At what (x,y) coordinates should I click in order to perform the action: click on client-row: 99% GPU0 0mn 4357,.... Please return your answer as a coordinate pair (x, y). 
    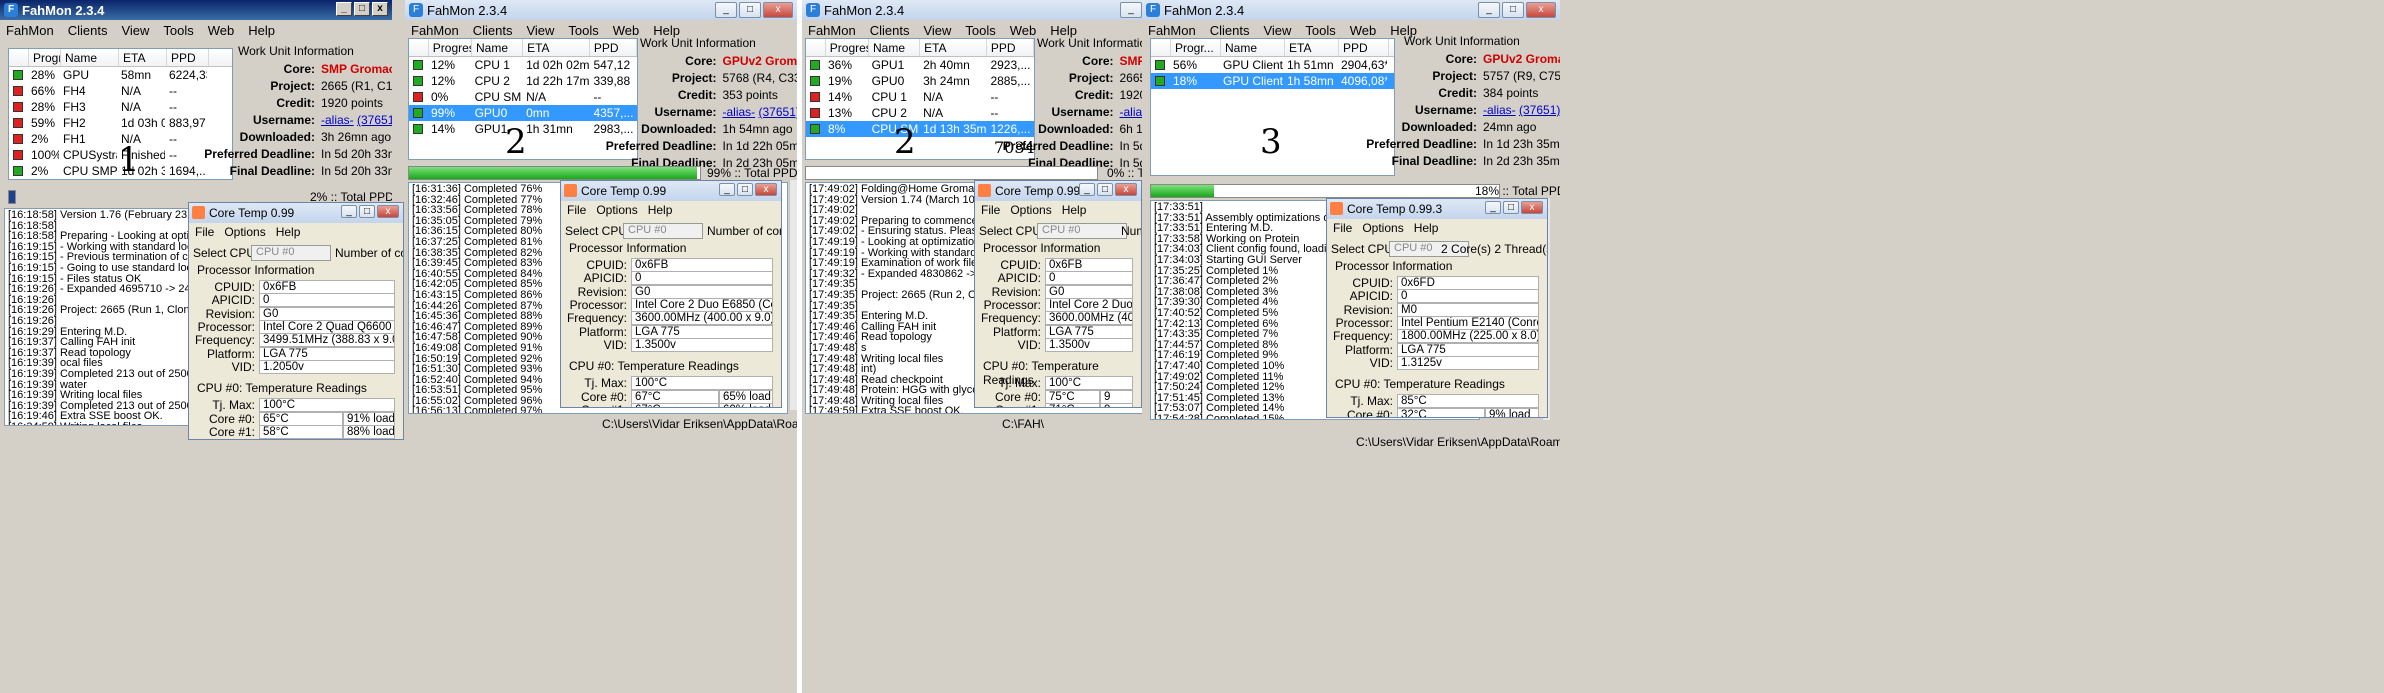
    Looking at the image, I should click on (523, 113).